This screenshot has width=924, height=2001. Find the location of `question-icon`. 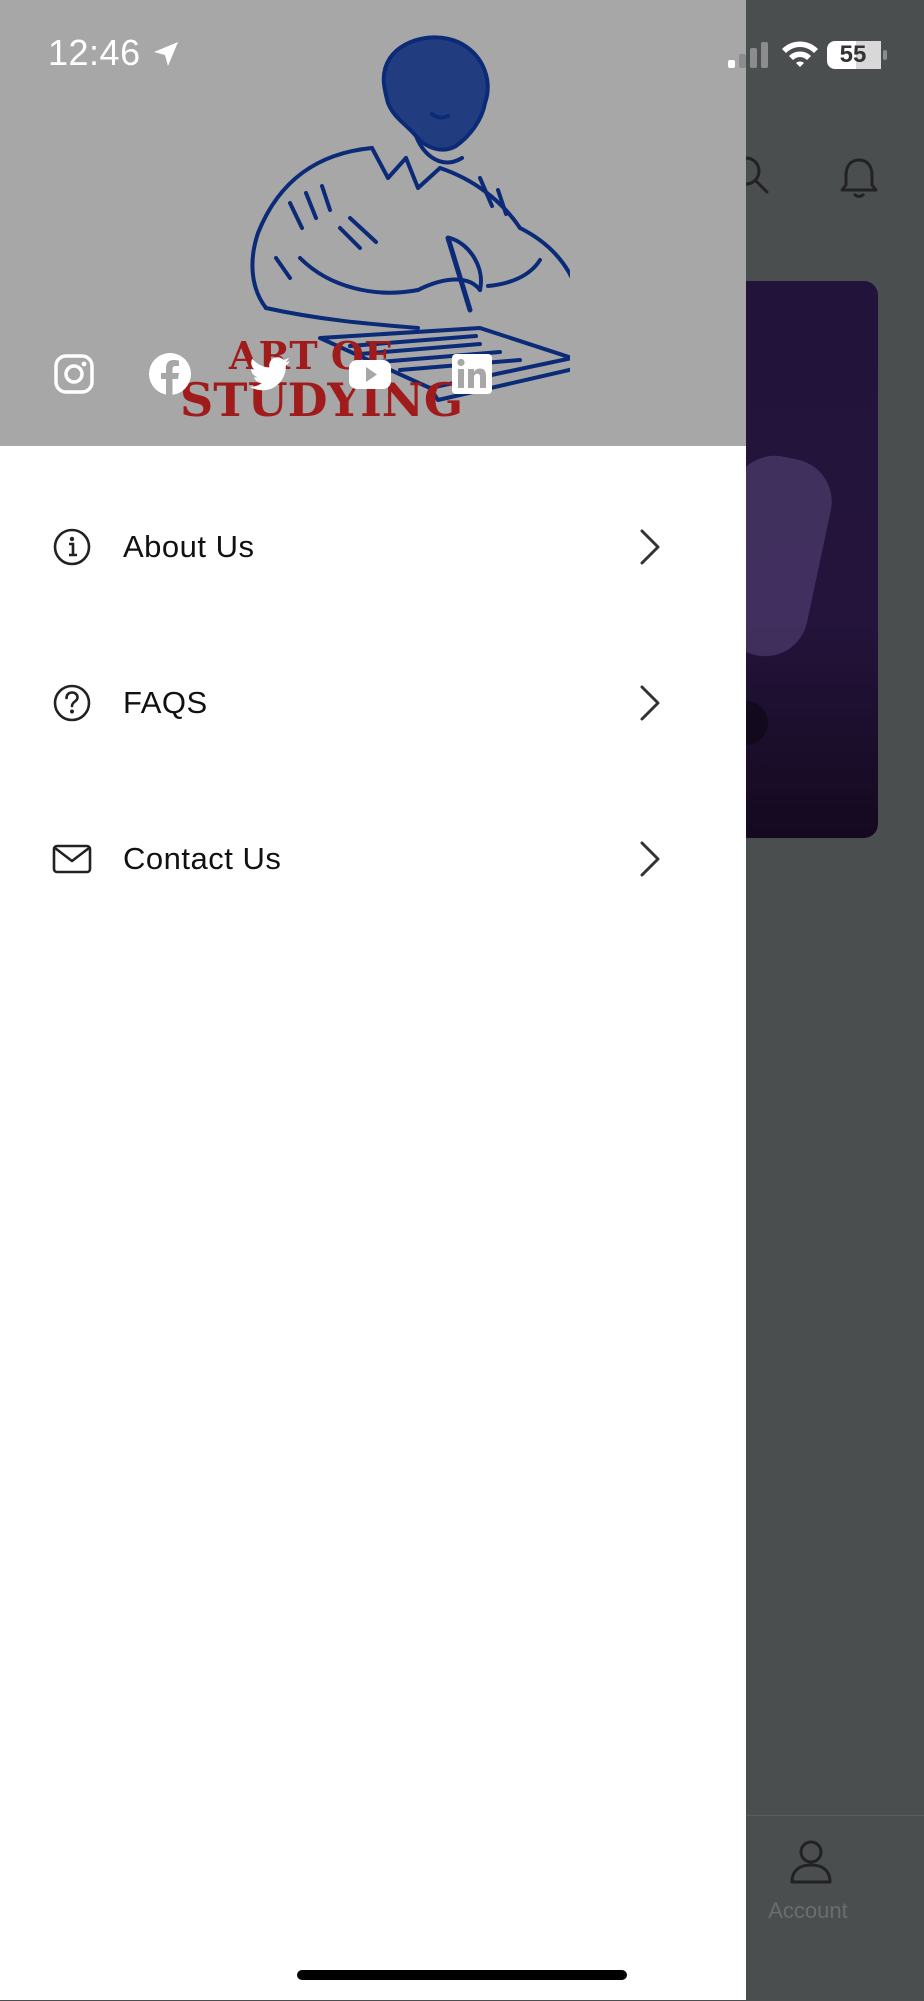

question-icon is located at coordinates (72, 703).